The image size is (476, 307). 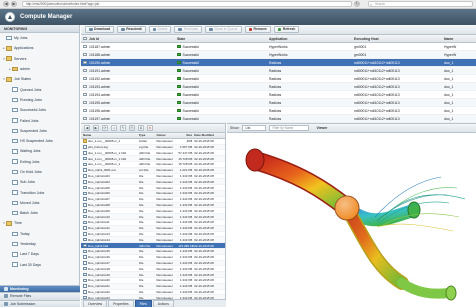 What do you see at coordinates (99, 228) in the screenshot?
I see `file-name: Duo_1plimtrst12` at bounding box center [99, 228].